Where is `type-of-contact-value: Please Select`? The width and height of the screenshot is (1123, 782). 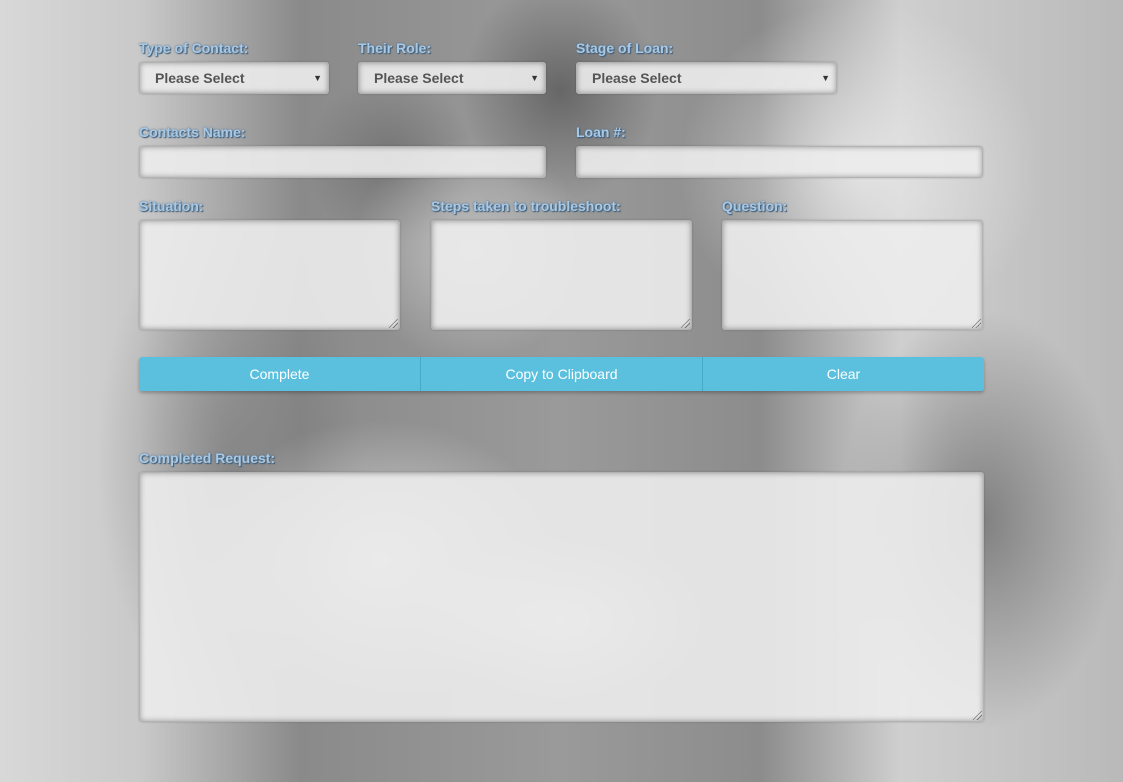
type-of-contact-value: Please Select is located at coordinates (200, 78).